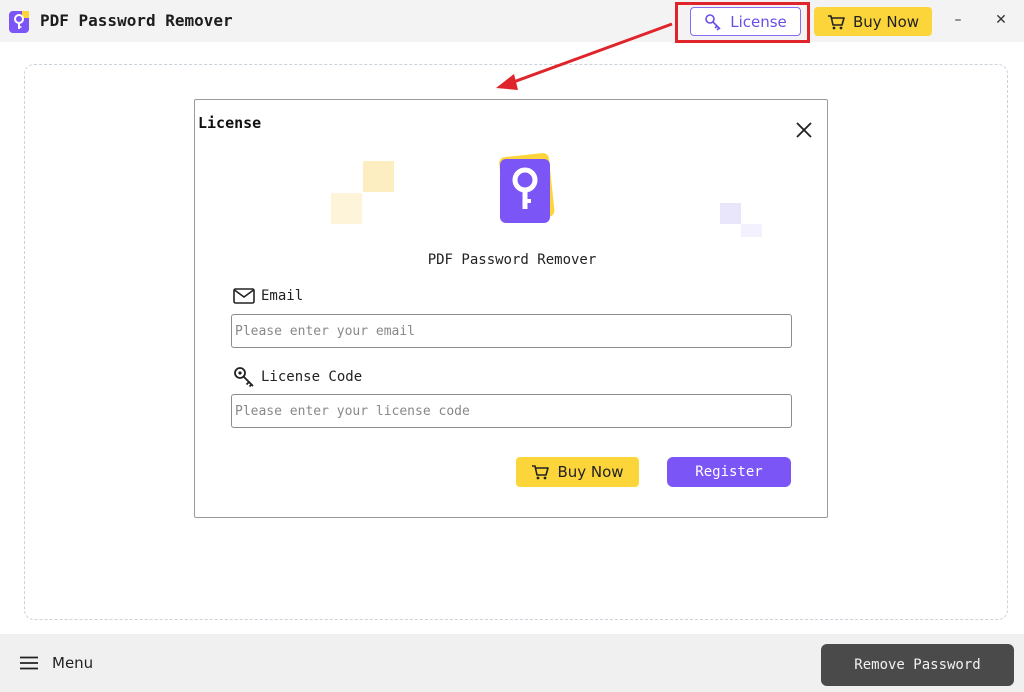 This screenshot has height=692, width=1024. I want to click on dialog-app-name: PDF Password Remover, so click(512, 260).